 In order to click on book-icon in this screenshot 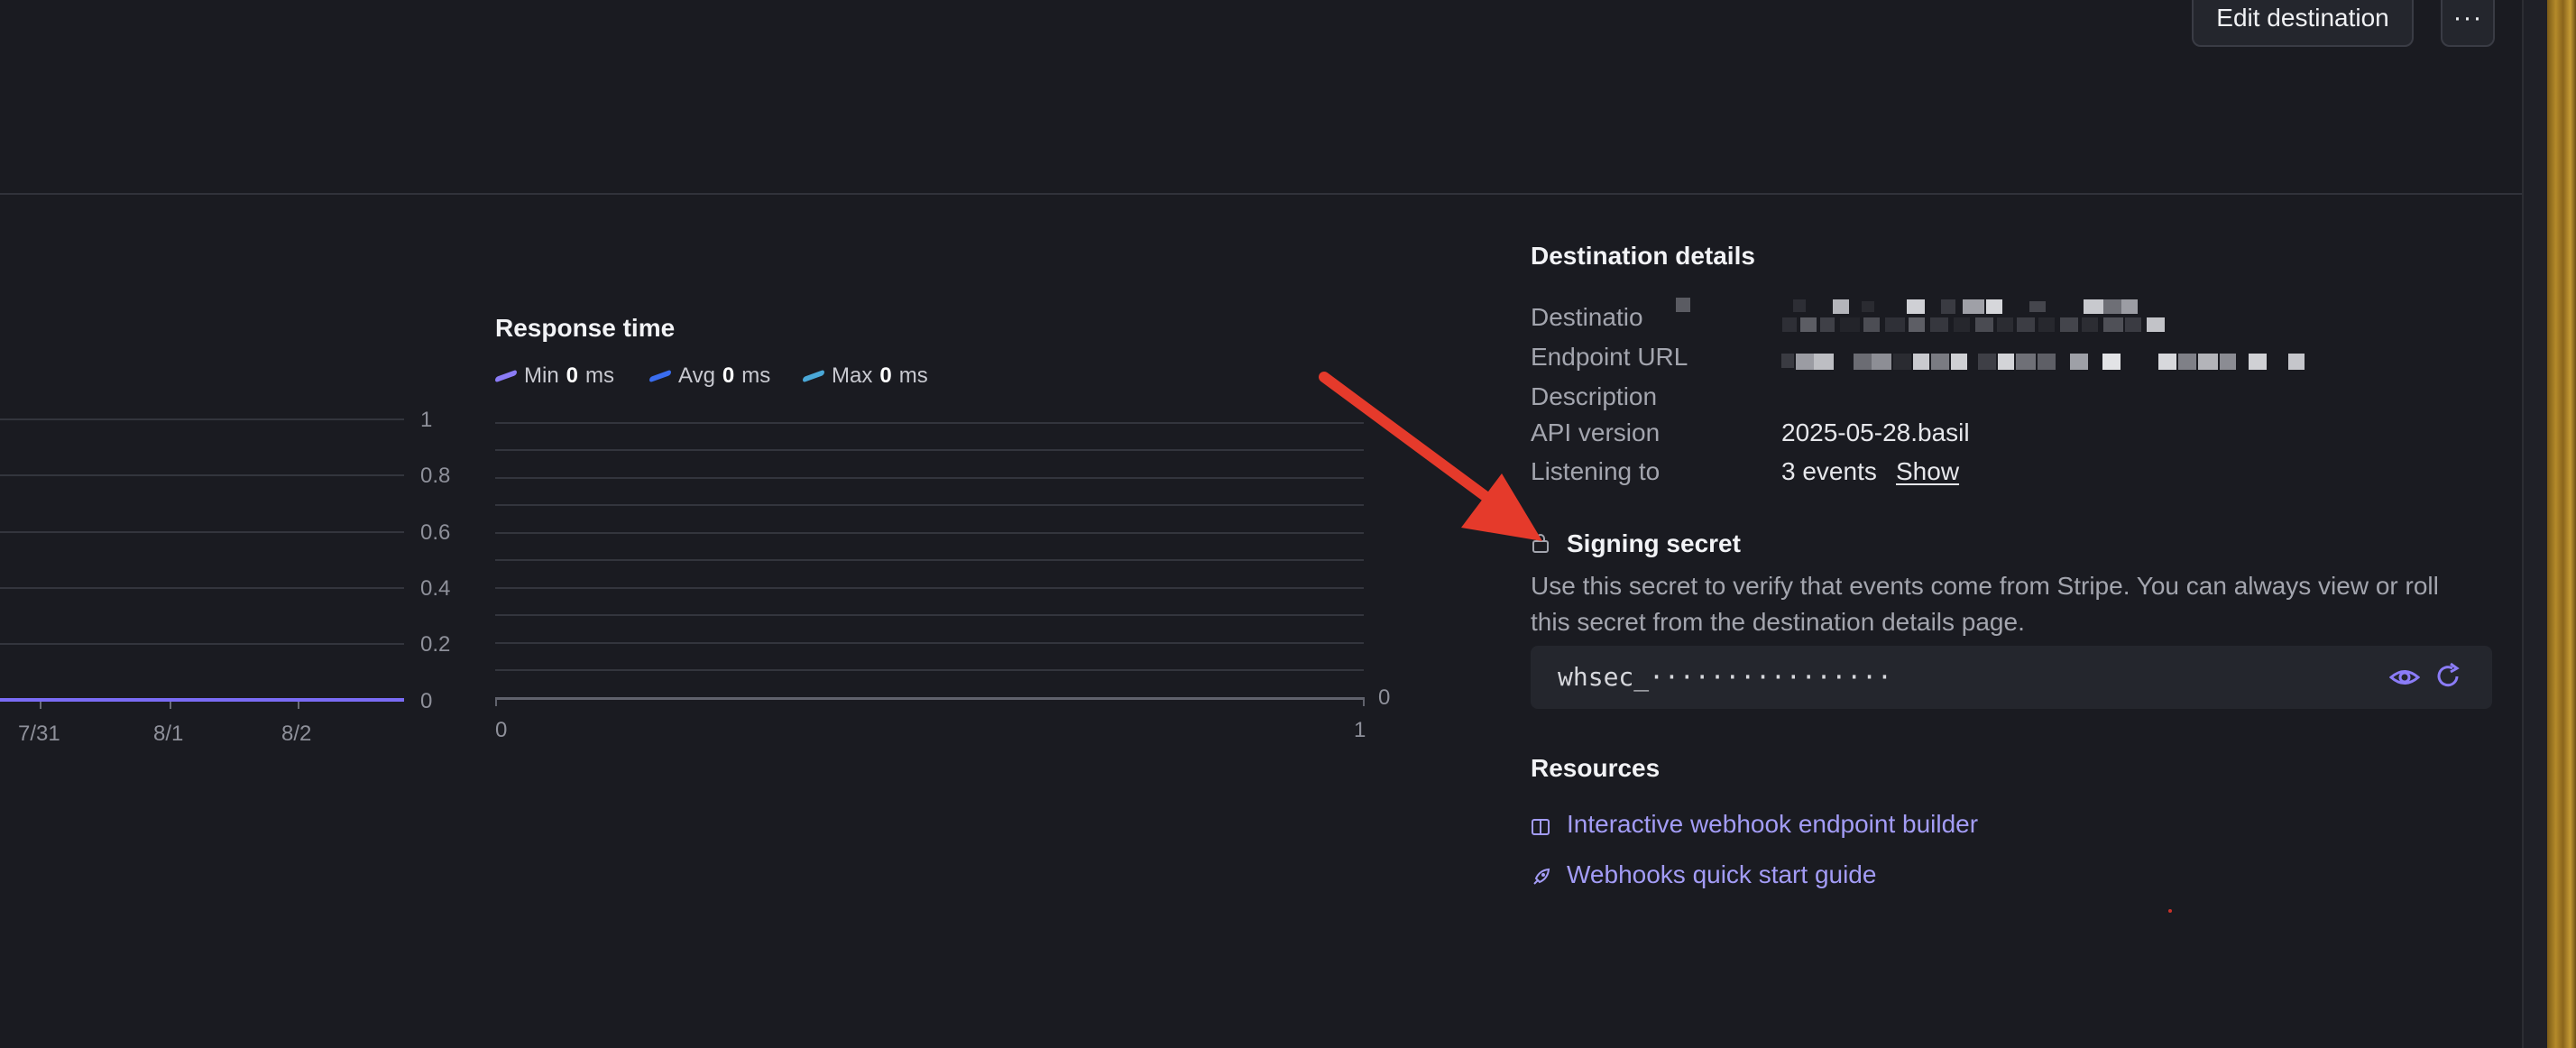, I will do `click(1540, 825)`.